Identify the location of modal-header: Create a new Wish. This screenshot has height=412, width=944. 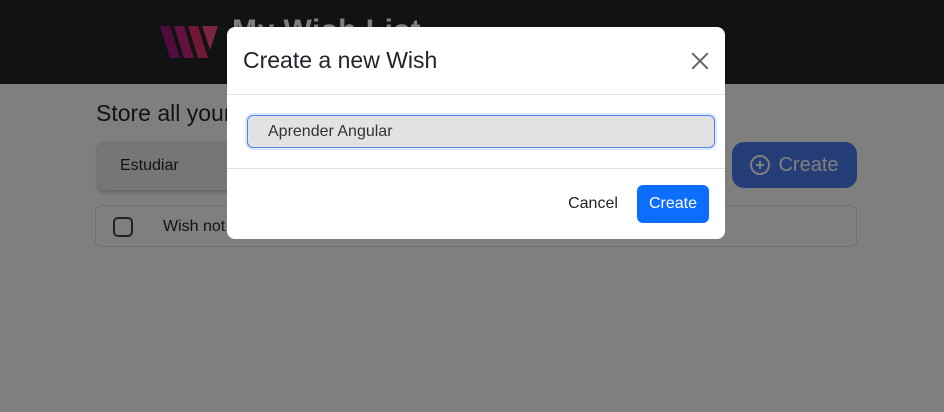
(476, 61).